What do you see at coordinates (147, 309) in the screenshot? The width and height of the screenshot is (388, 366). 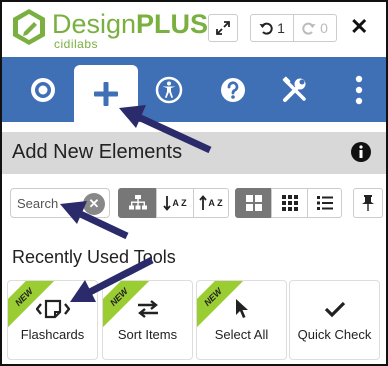 I see `sort-arrows-icon` at bounding box center [147, 309].